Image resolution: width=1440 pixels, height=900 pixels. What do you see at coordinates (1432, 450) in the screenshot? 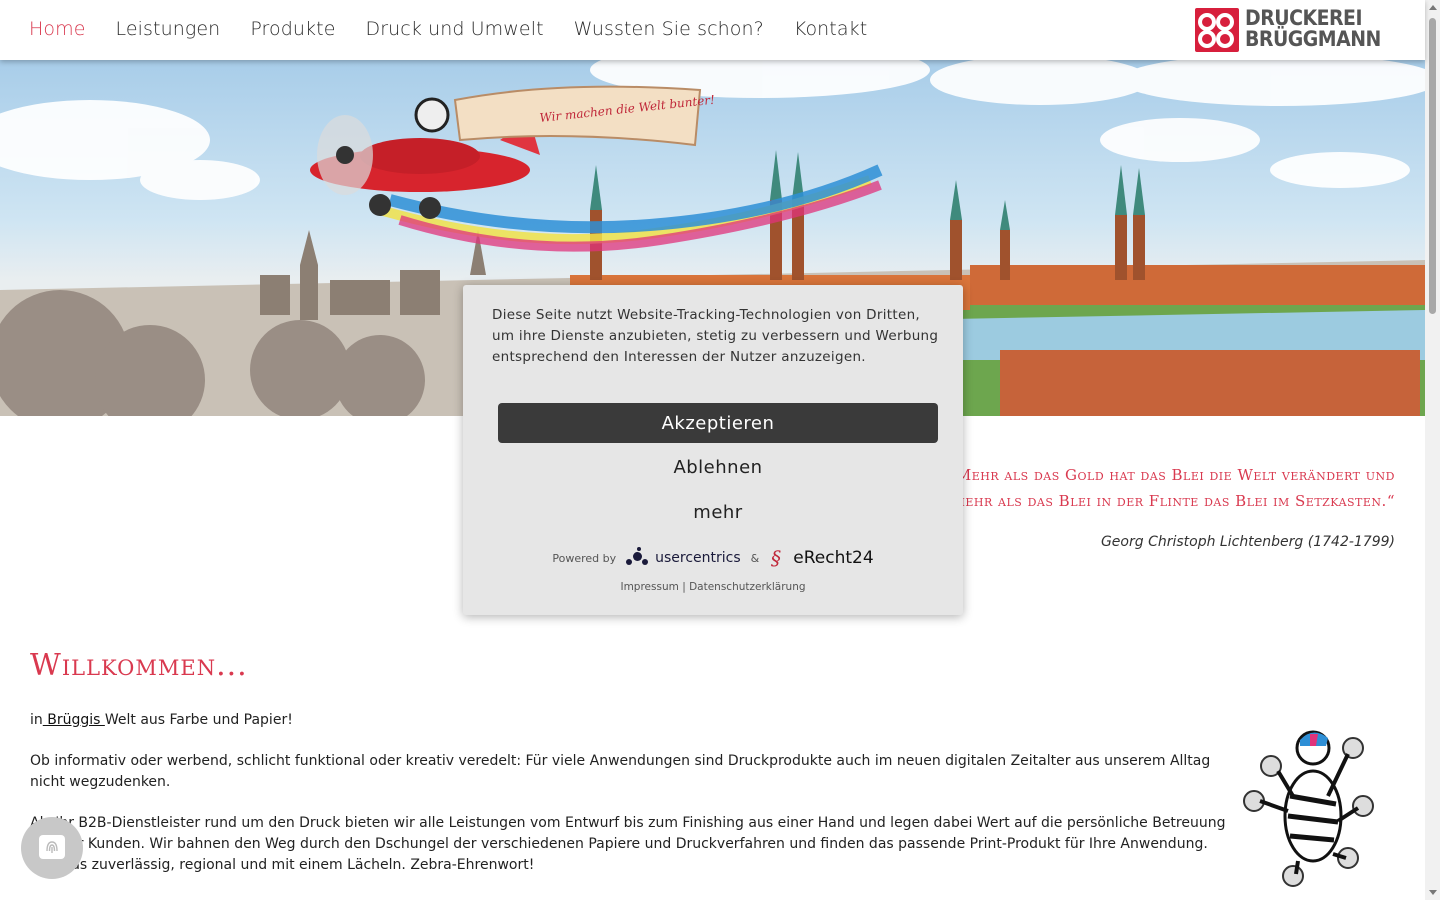
I see `page-scrollbar` at bounding box center [1432, 450].